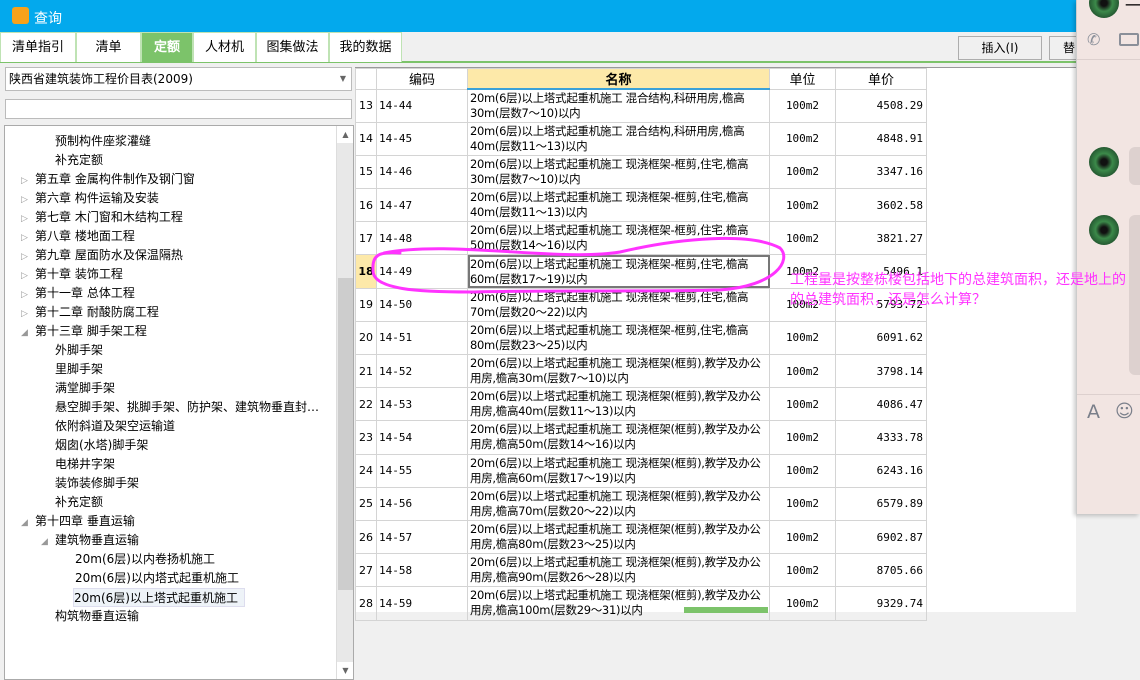 This screenshot has height=680, width=1140. Describe the element at coordinates (366, 570) in the screenshot. I see `cell-num: 27` at that location.